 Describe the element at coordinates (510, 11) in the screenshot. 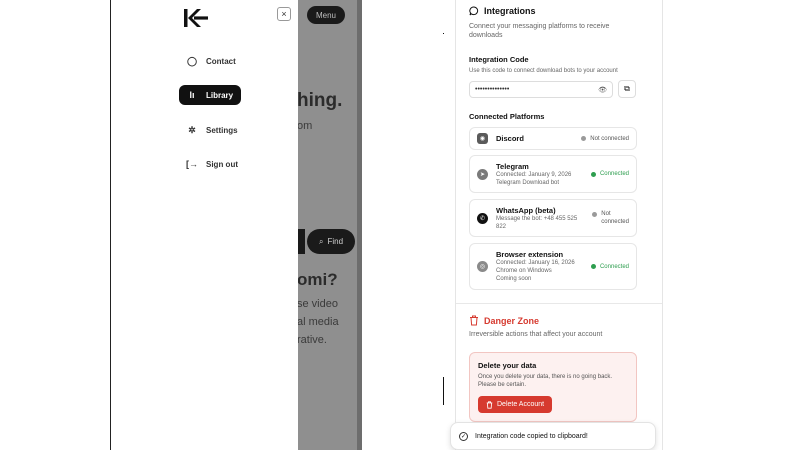

I see `integrations-title: Integrations` at that location.